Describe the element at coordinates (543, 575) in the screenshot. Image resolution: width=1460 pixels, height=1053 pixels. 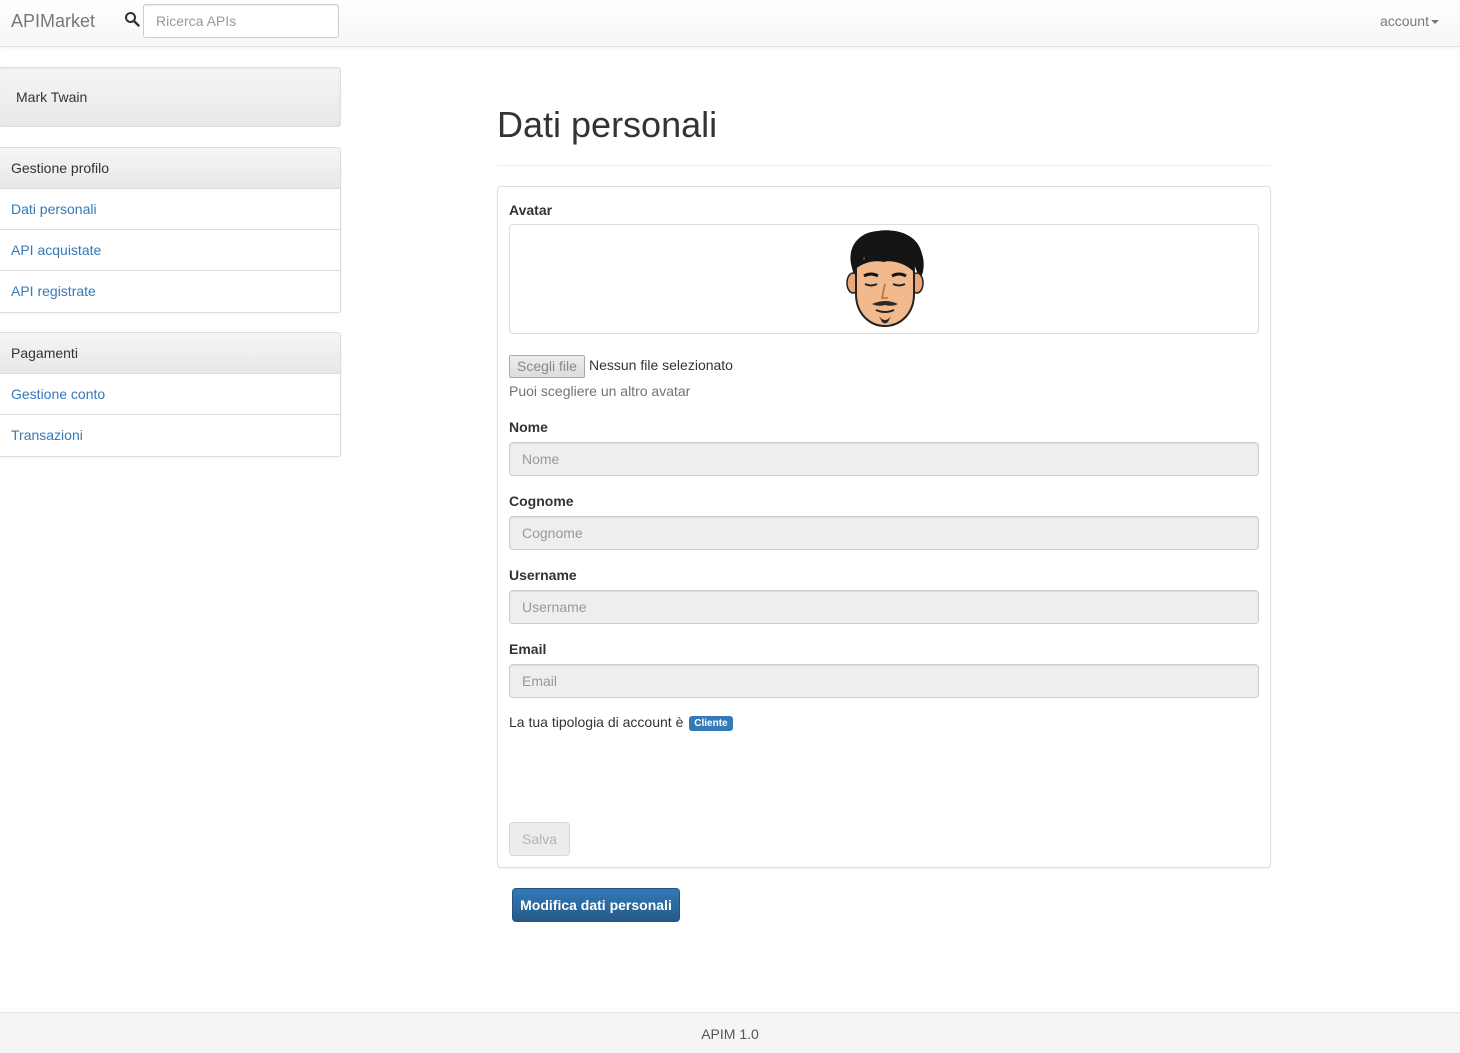
I see `username-label: Username` at that location.